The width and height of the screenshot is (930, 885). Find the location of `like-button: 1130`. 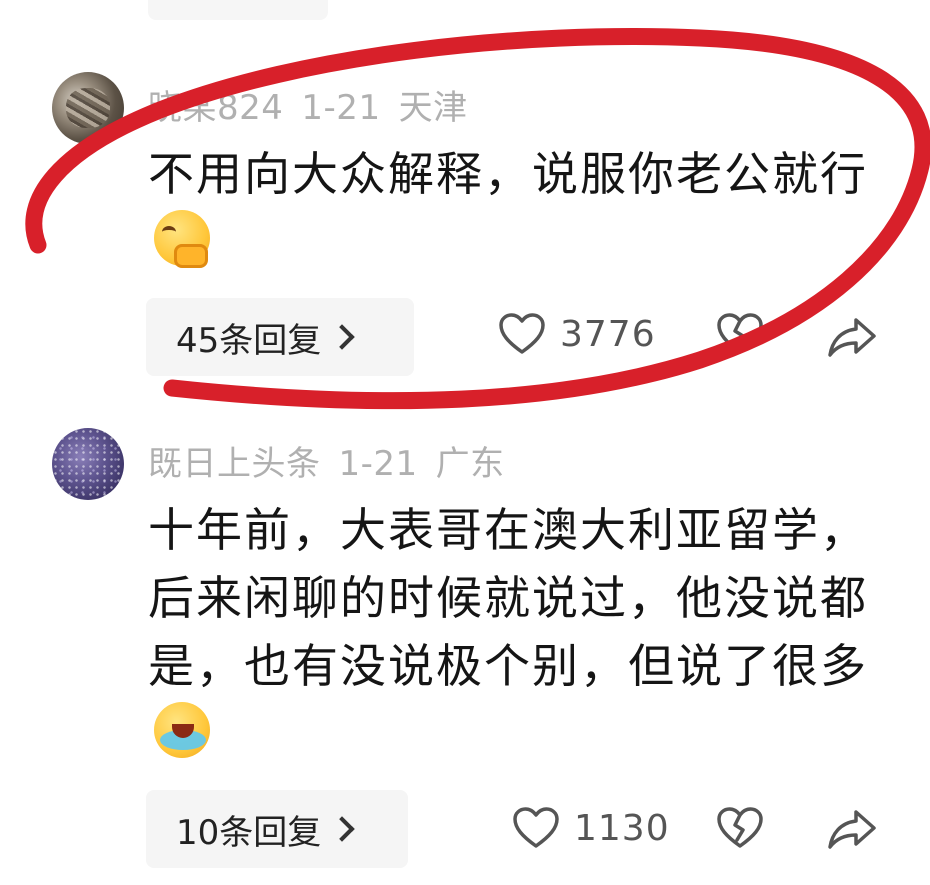

like-button: 1130 is located at coordinates (591, 828).